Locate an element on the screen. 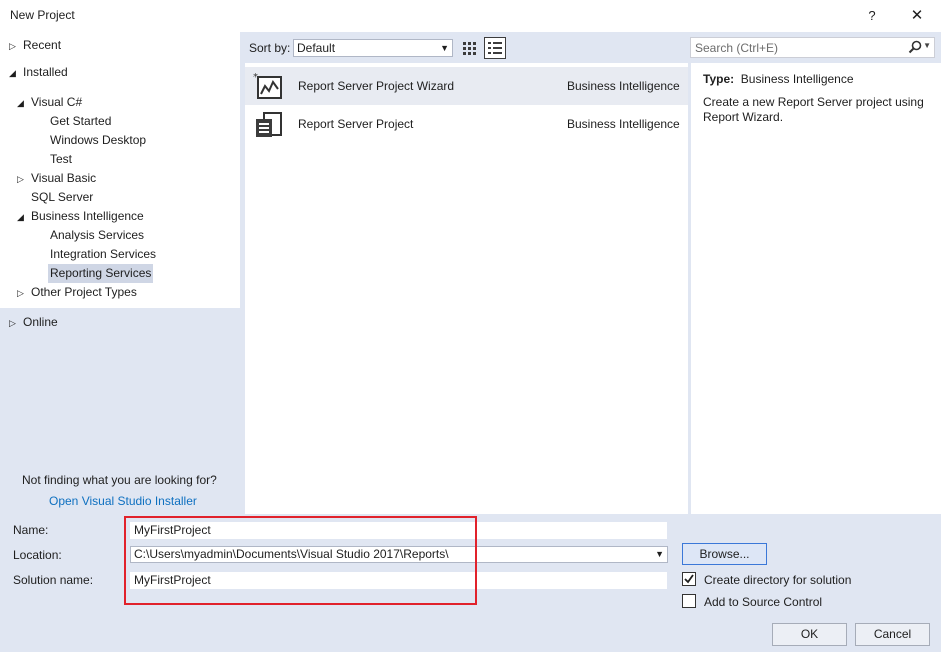 This screenshot has height=652, width=941. tree-node-installed: ◢ Installed is located at coordinates (38, 72).